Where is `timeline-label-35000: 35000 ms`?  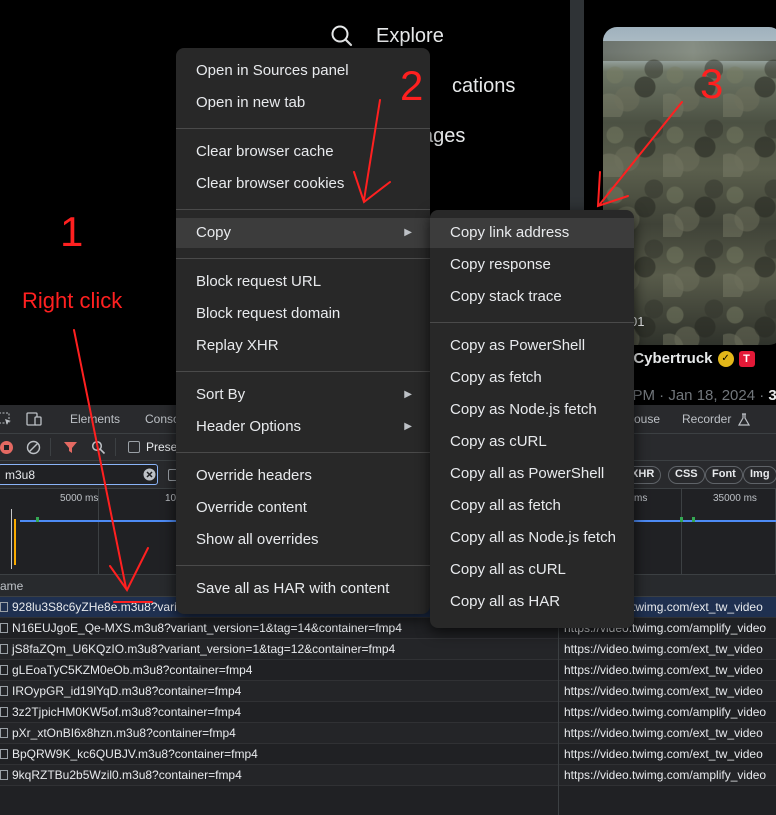
timeline-label-35000: 35000 ms is located at coordinates (735, 498).